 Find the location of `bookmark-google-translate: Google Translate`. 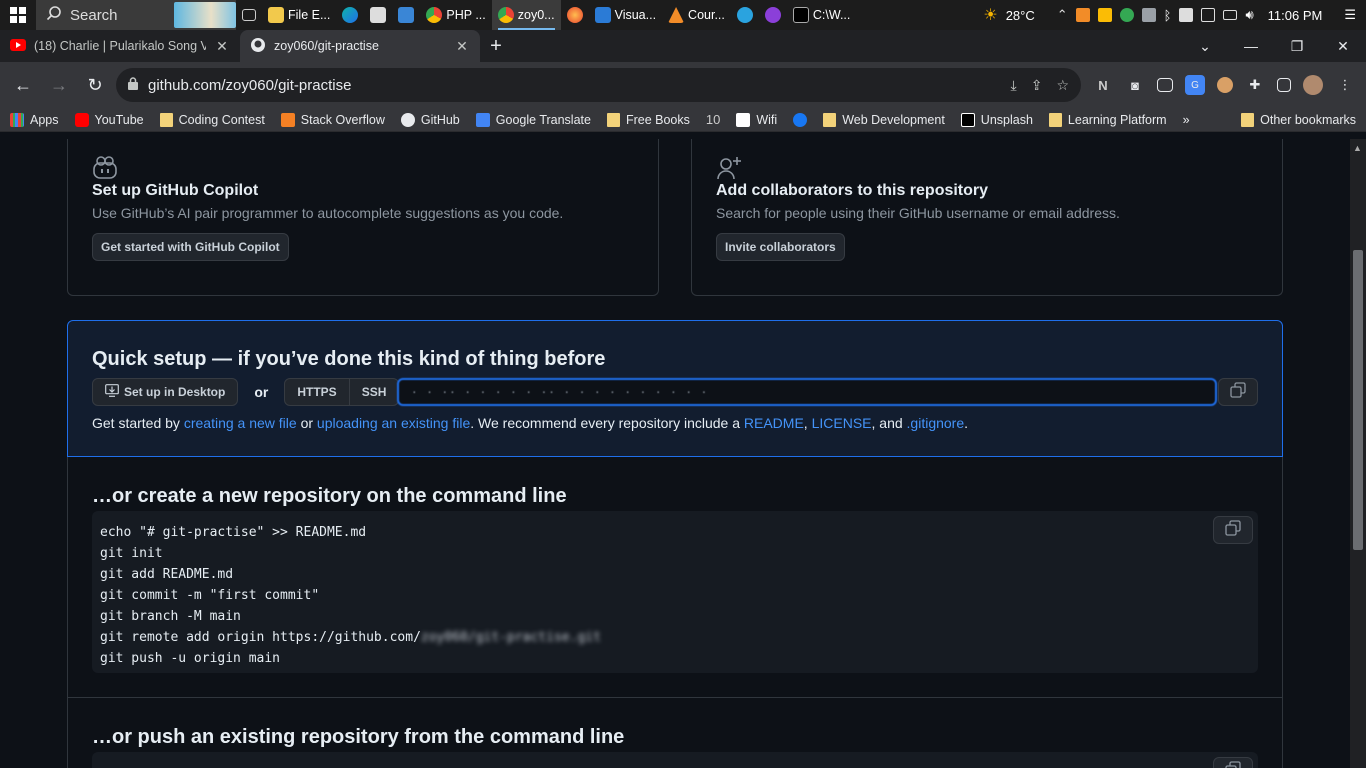

bookmark-google-translate: Google Translate is located at coordinates (533, 119).